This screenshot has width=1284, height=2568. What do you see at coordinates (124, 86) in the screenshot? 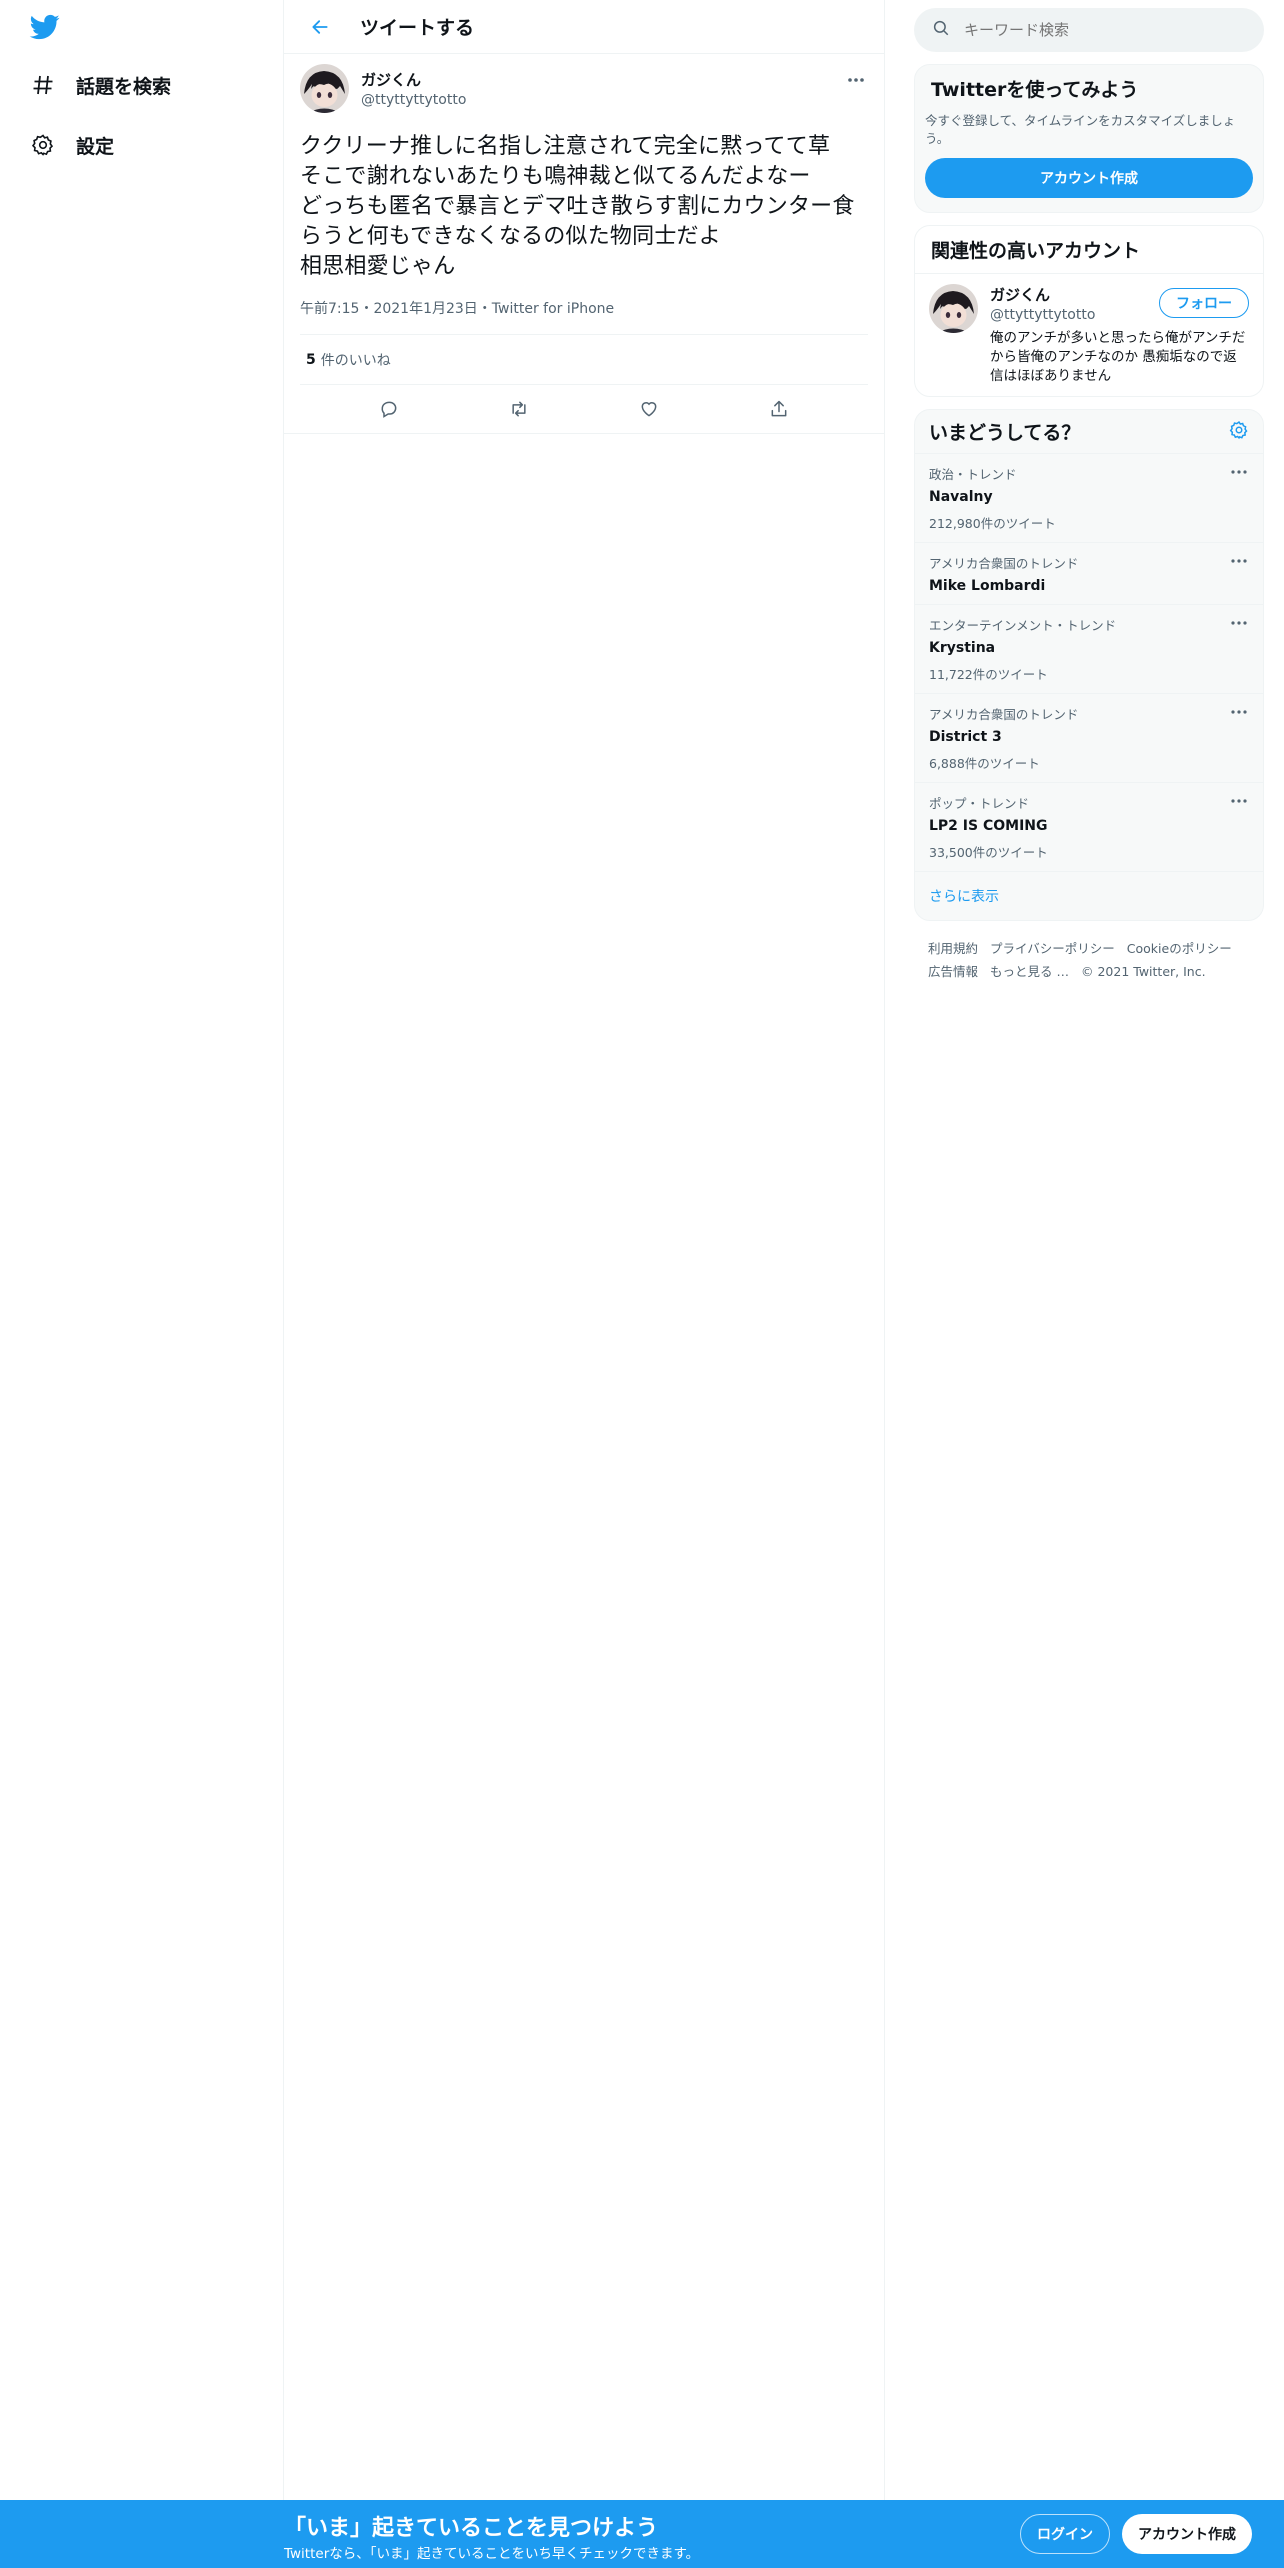
I see `nav-item-label: 話題を検索` at bounding box center [124, 86].